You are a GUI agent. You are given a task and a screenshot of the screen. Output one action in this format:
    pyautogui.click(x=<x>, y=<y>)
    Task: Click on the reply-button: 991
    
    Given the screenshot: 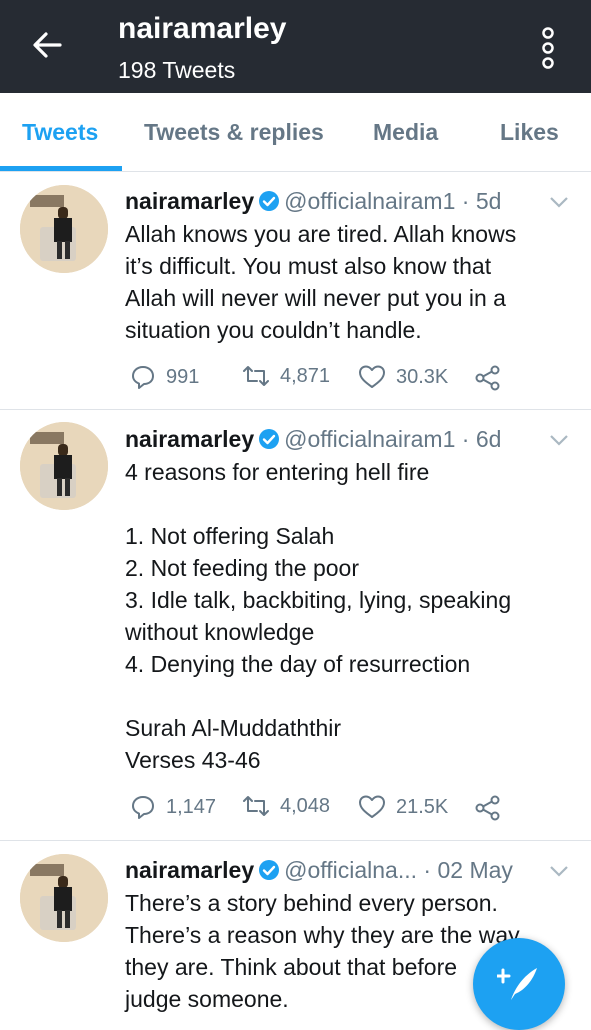 What is the action you would take?
    pyautogui.click(x=164, y=377)
    